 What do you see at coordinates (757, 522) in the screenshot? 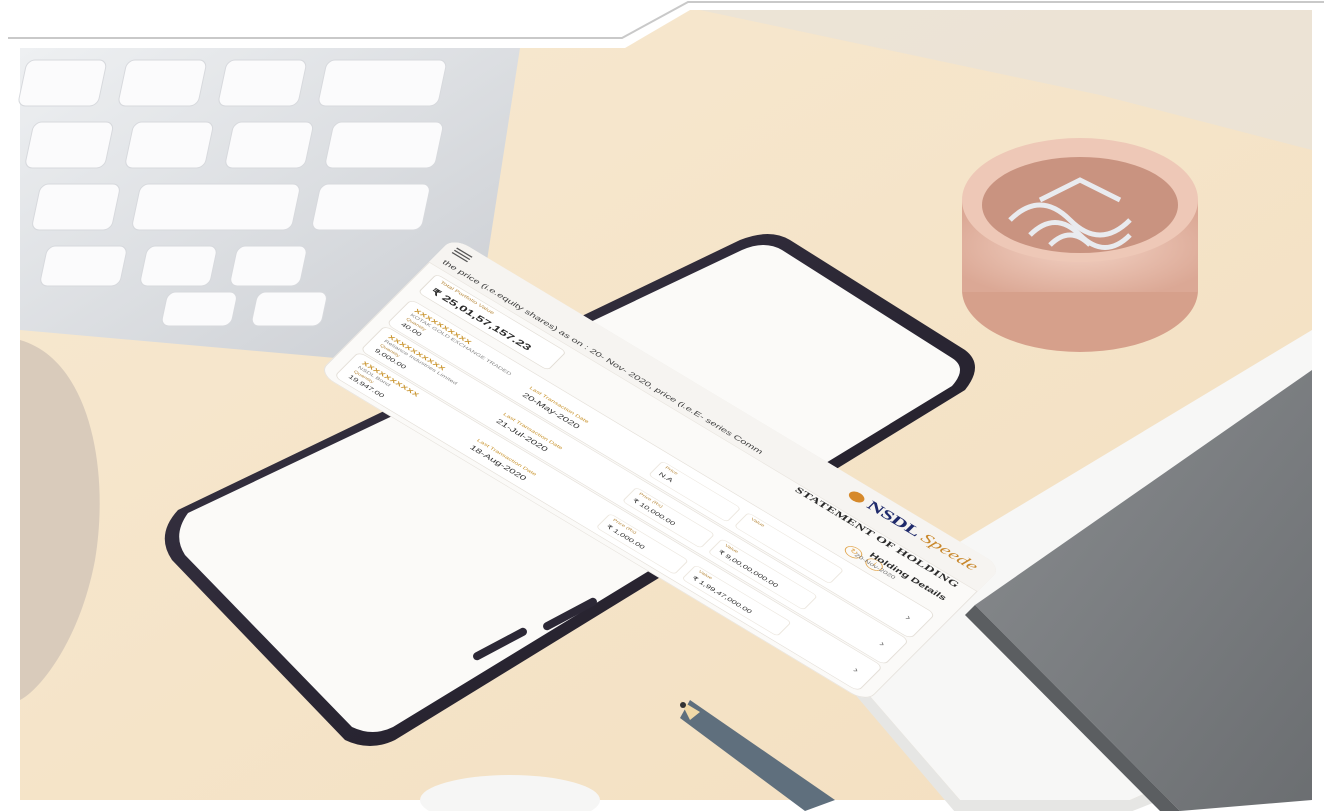
I see `value-label: Value` at bounding box center [757, 522].